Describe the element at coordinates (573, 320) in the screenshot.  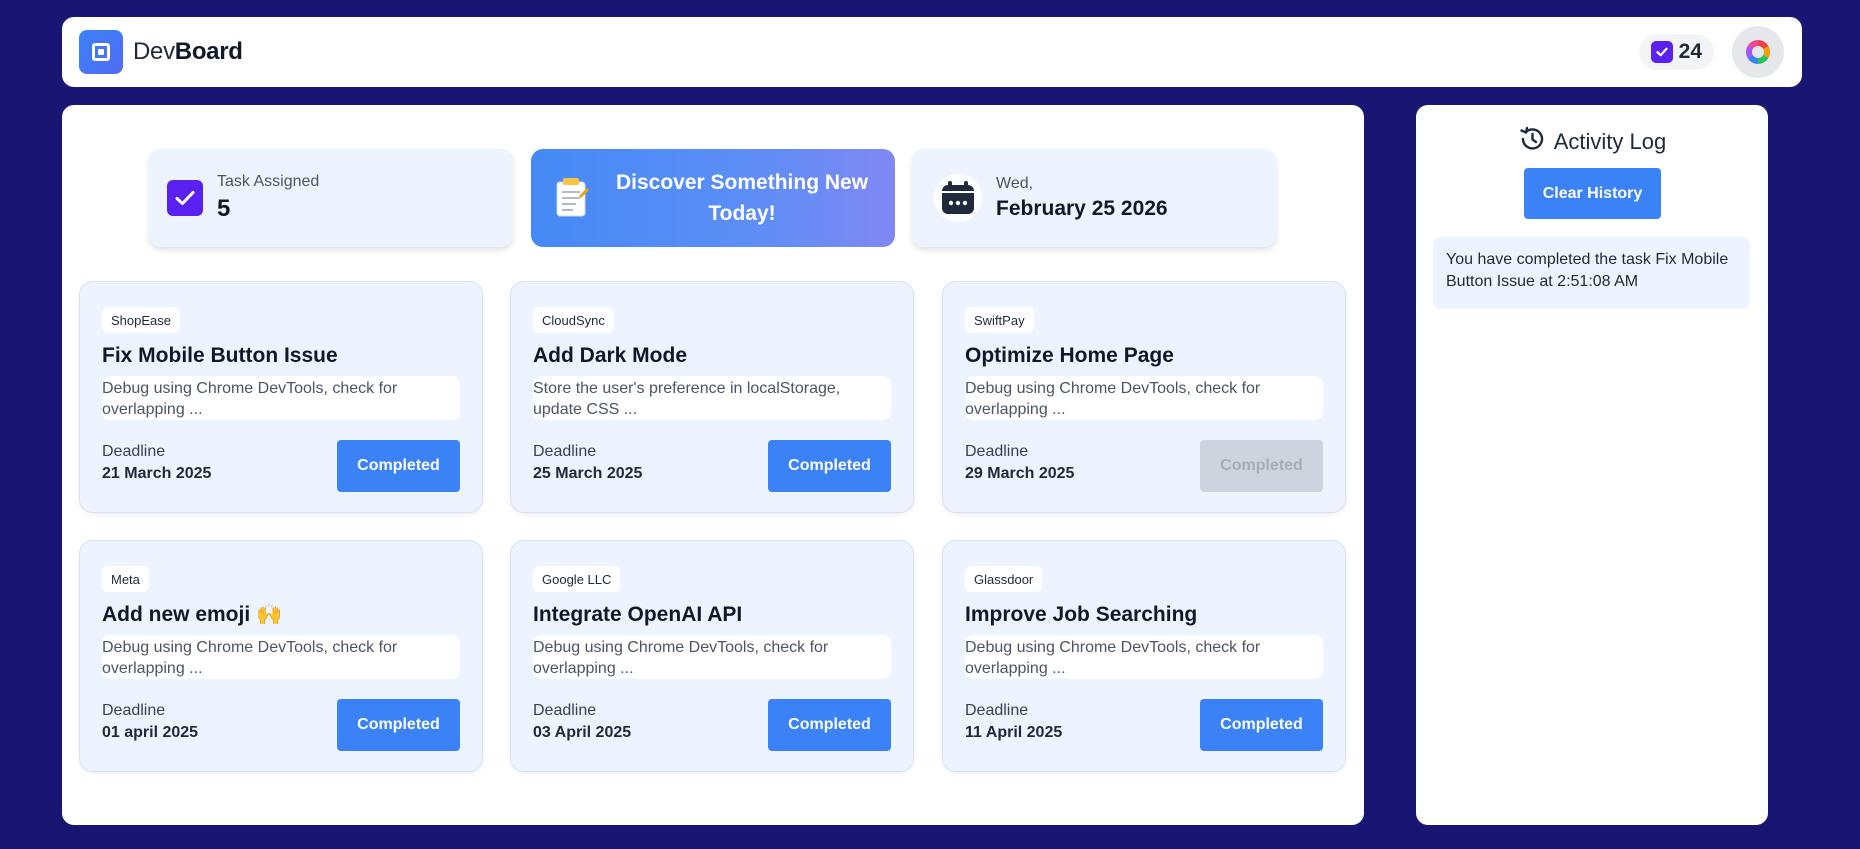
I see `company-tag: CloudSync` at that location.